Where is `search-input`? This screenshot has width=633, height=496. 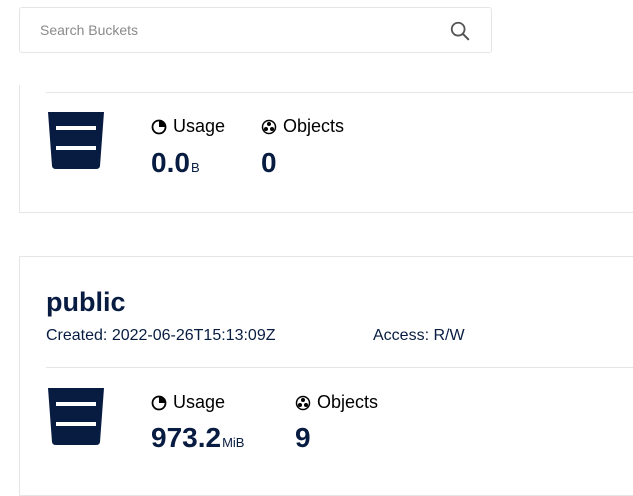
search-input is located at coordinates (255, 30).